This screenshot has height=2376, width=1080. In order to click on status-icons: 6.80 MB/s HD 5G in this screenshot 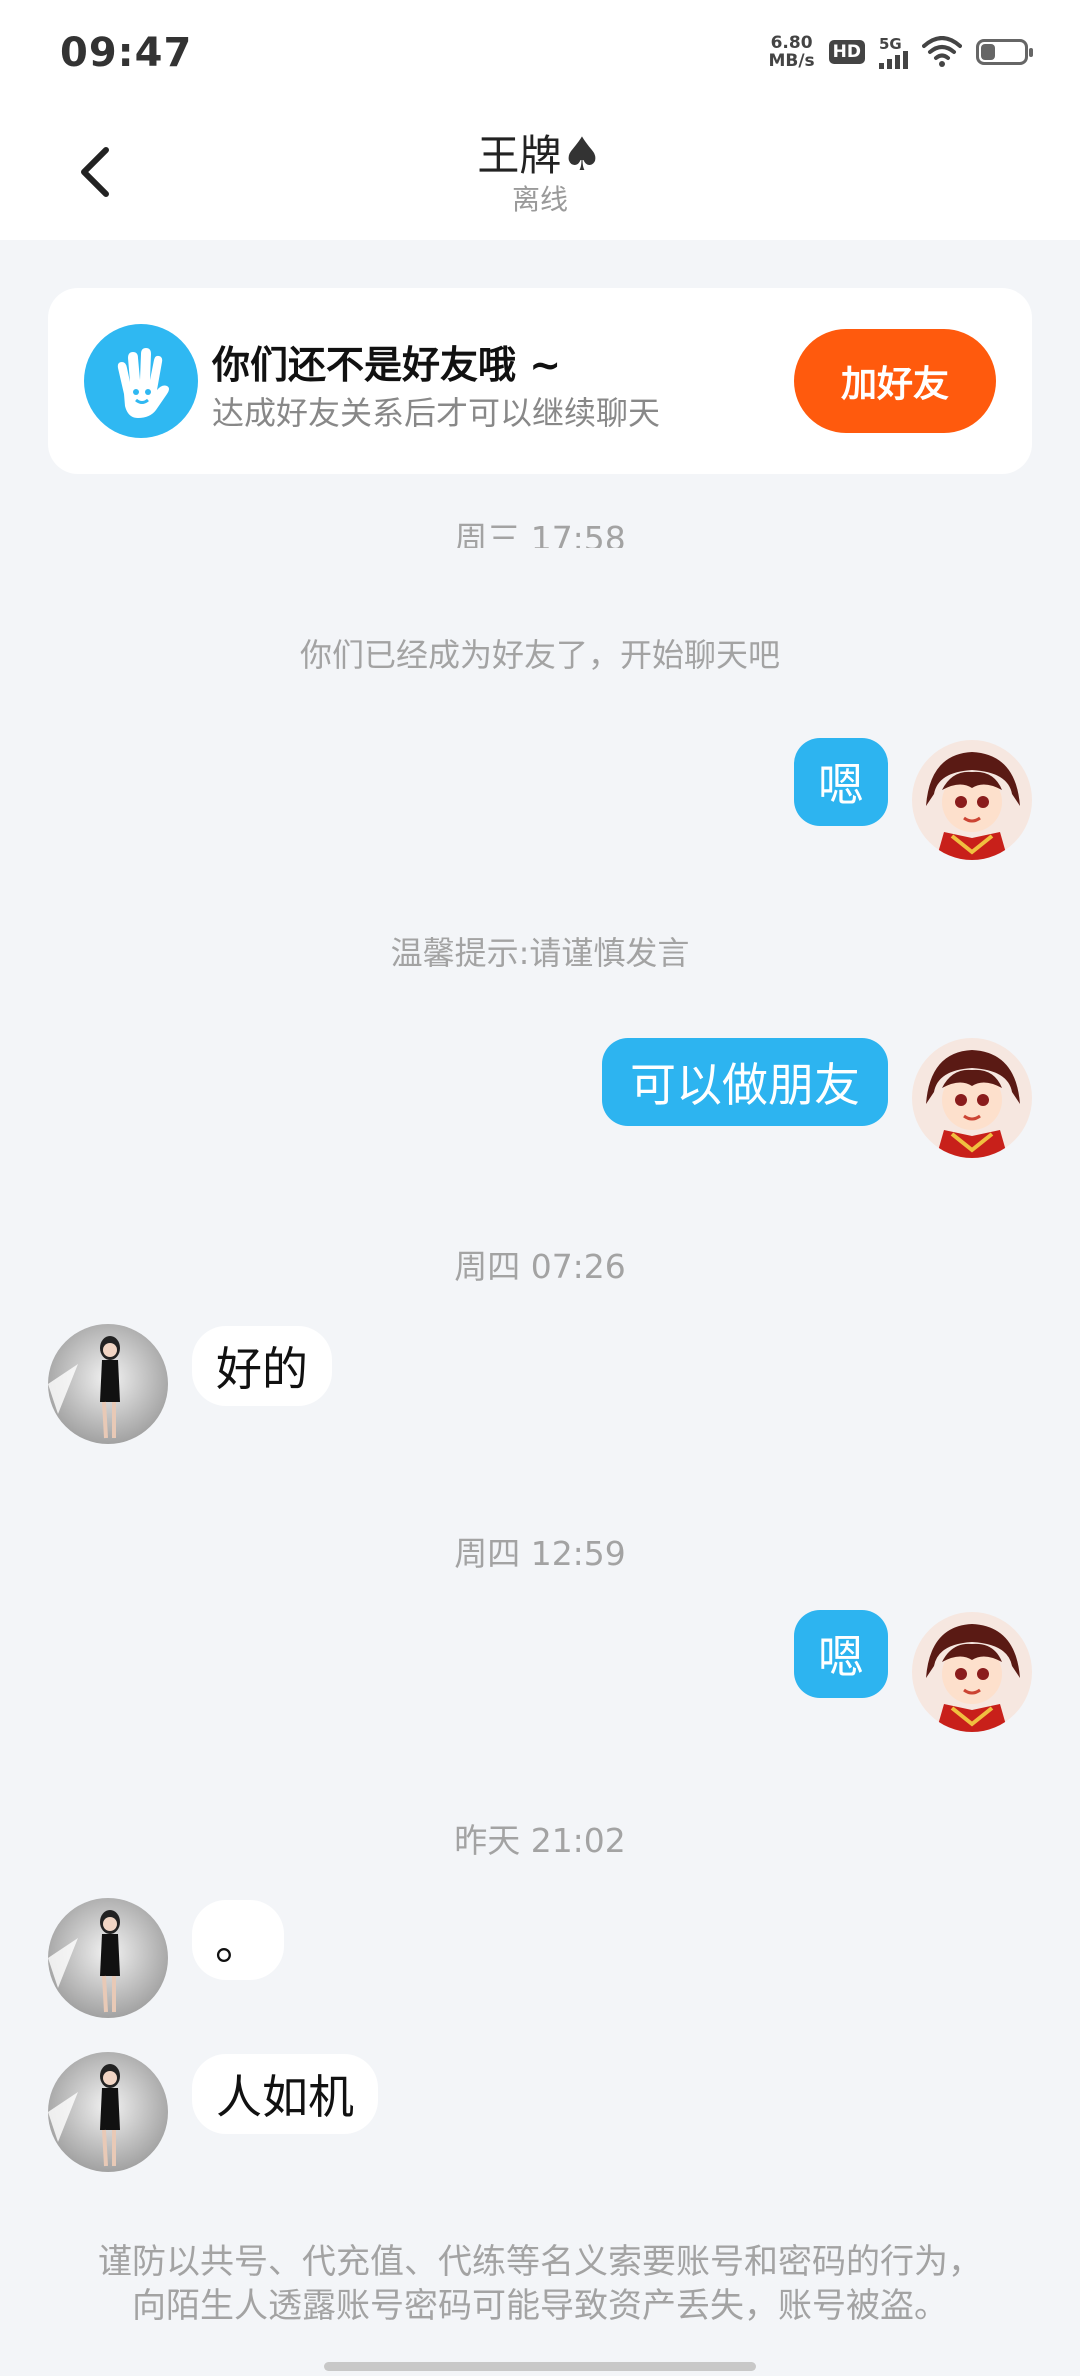, I will do `click(900, 52)`.